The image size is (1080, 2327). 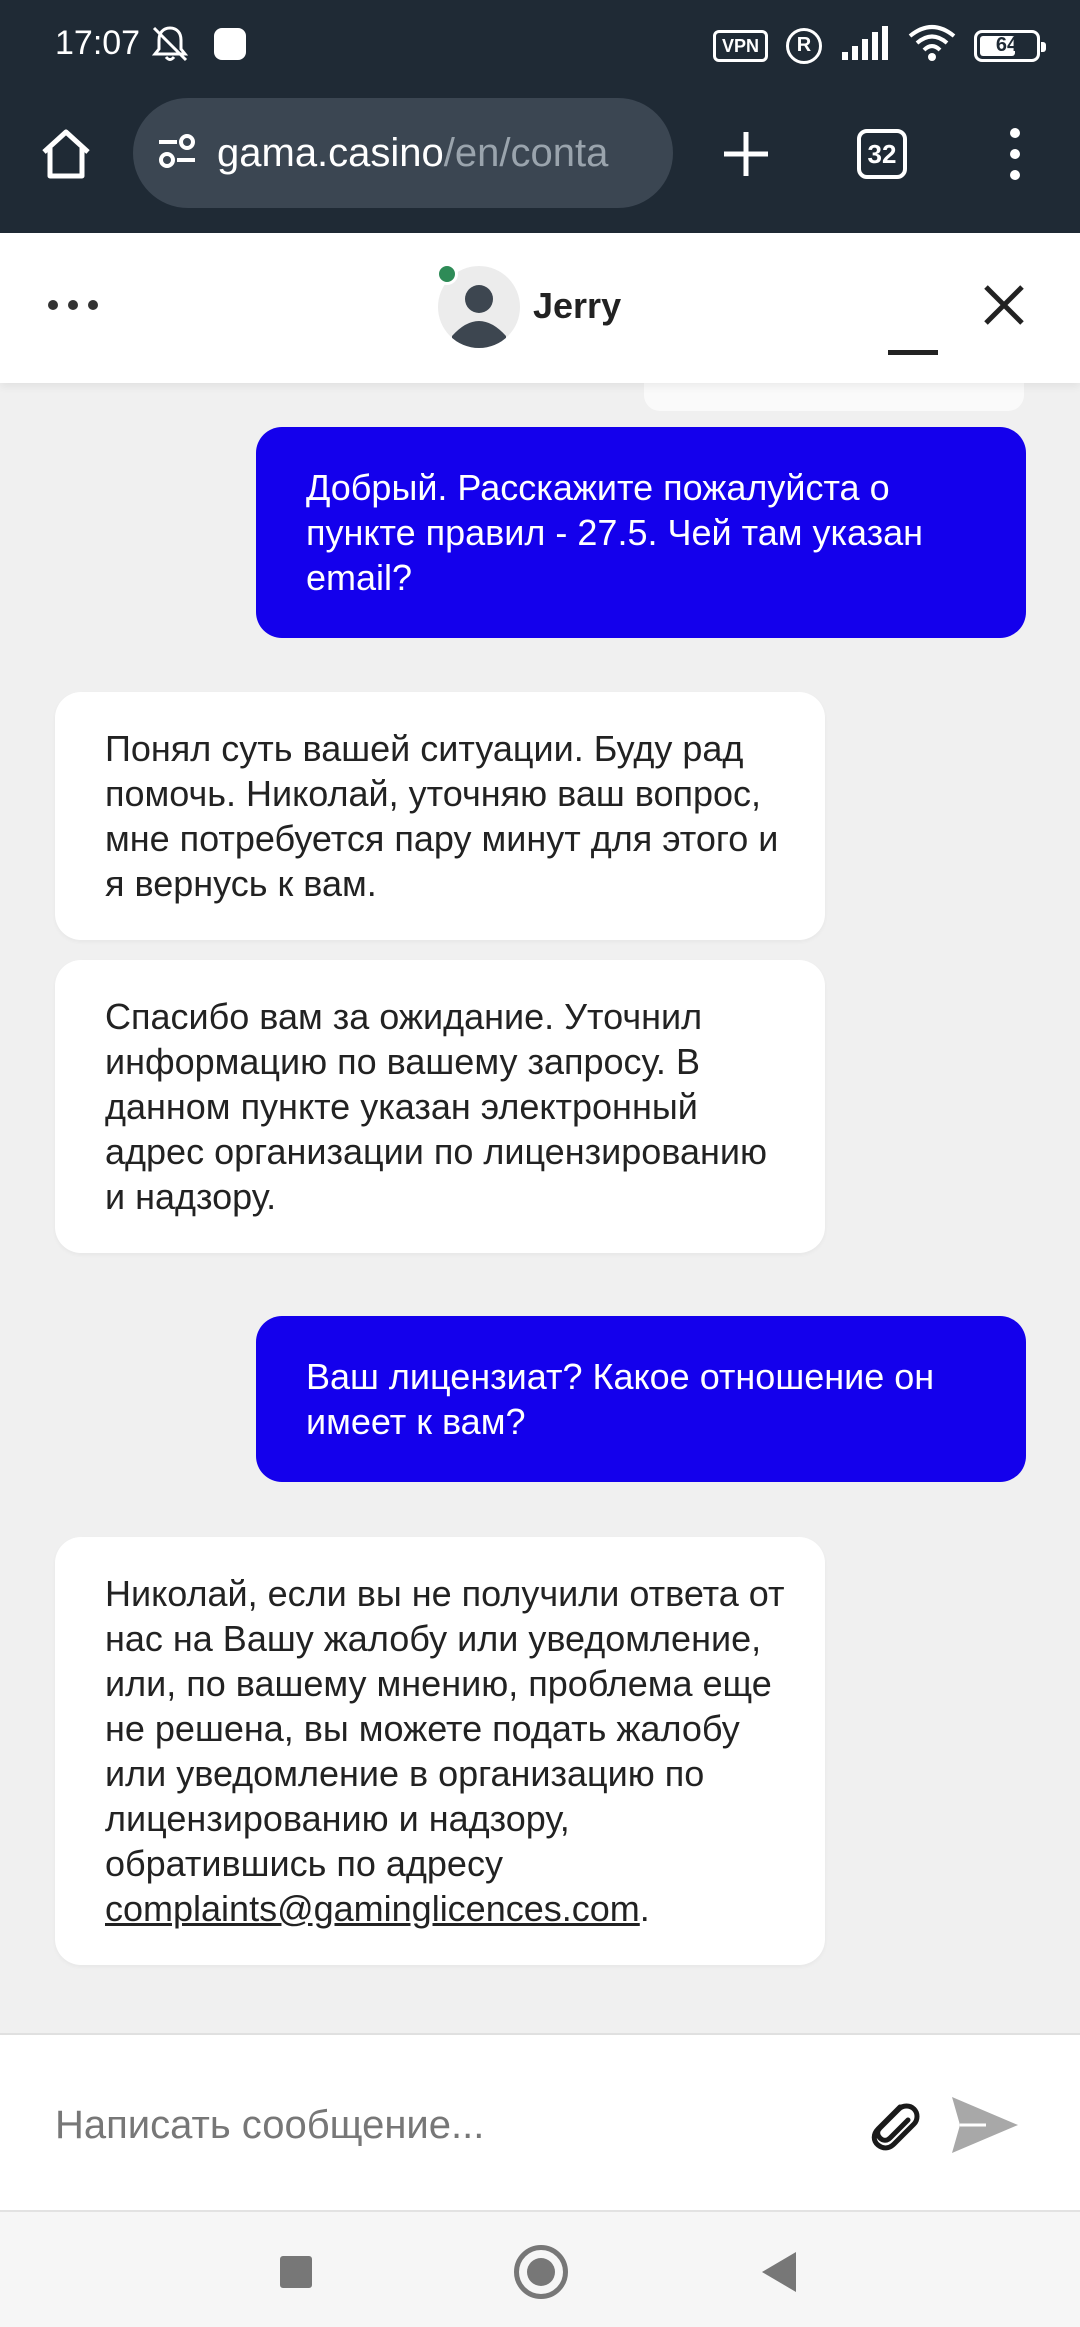 What do you see at coordinates (577, 305) in the screenshot?
I see `agent-name: Jerry` at bounding box center [577, 305].